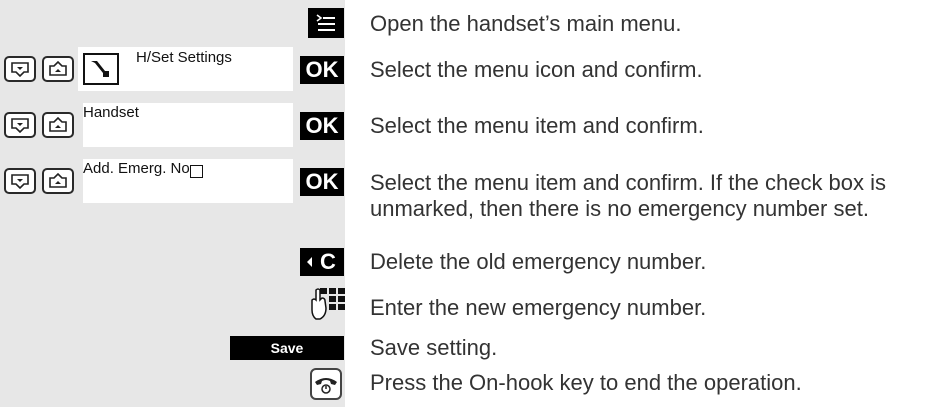  What do you see at coordinates (526, 23) in the screenshot?
I see `step-1-description: Open the handset’s main menu.` at bounding box center [526, 23].